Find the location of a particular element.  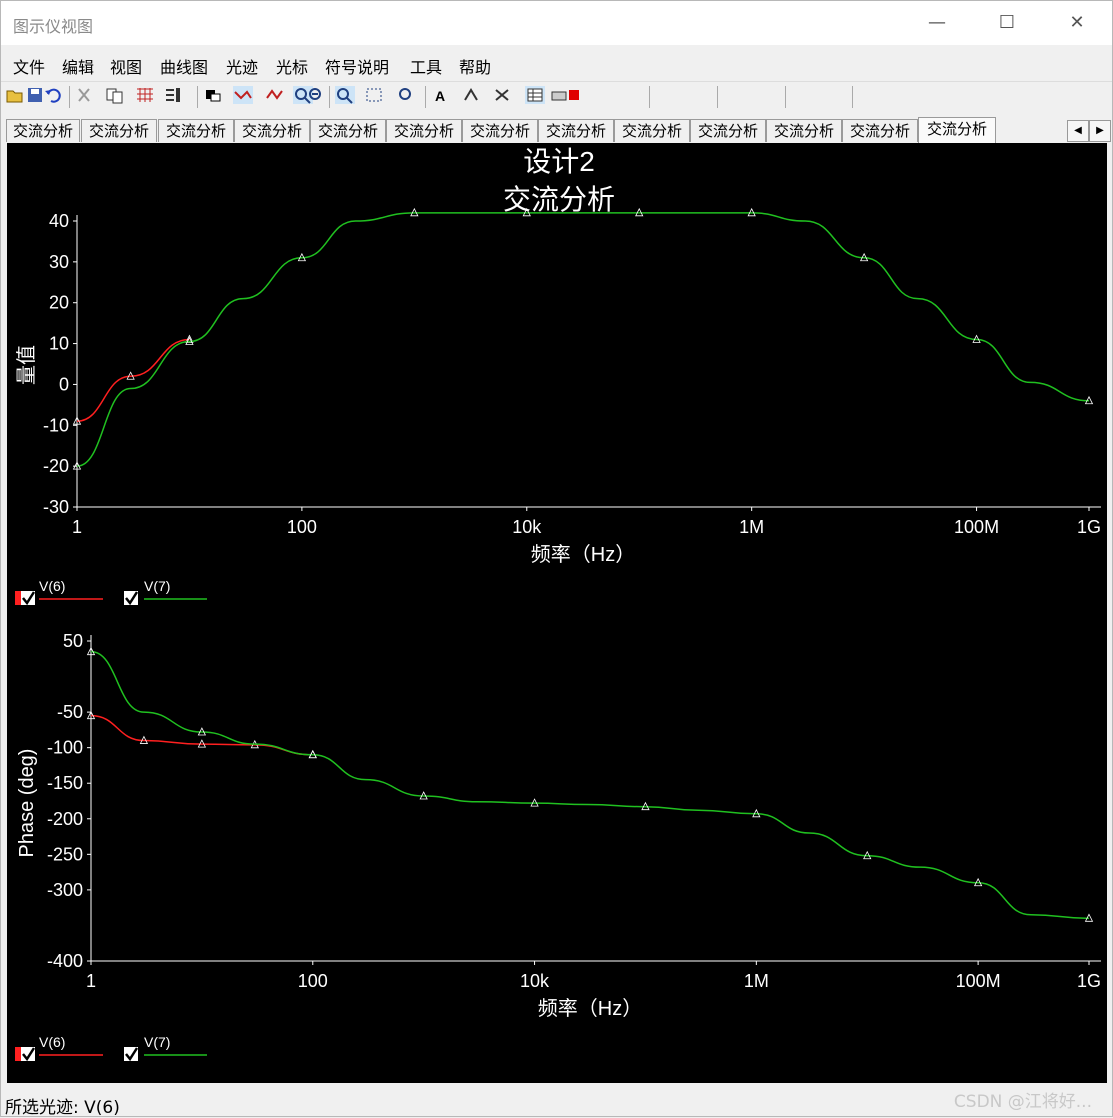

svg-text: A is located at coordinates (440, 96).